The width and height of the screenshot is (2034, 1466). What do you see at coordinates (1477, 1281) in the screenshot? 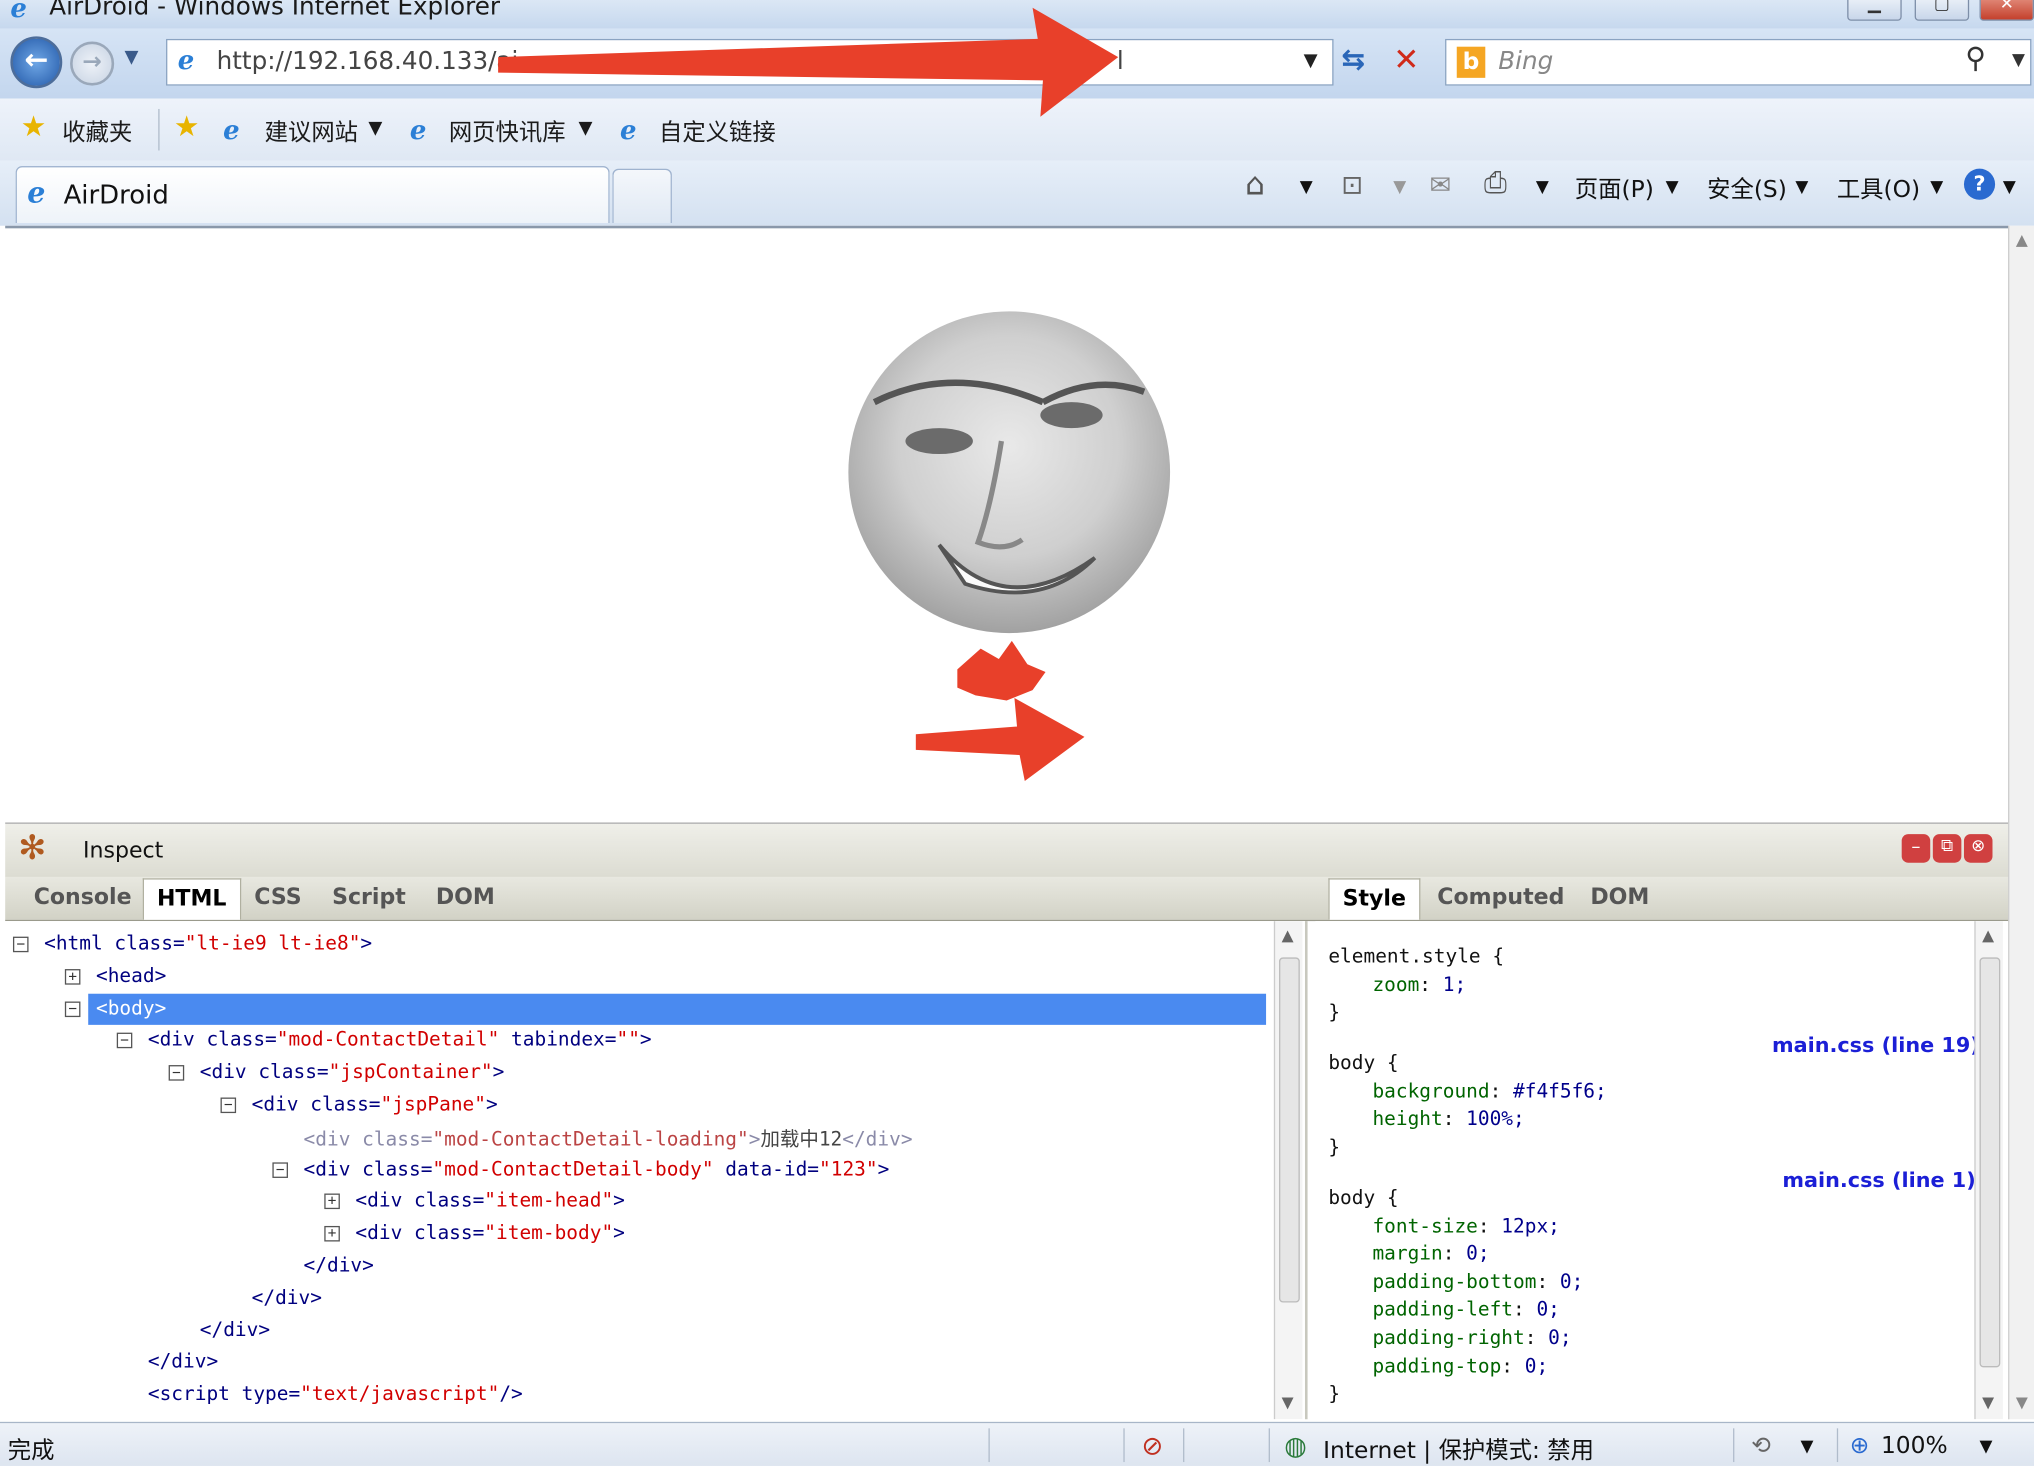
I see `css-declaration: padding-bottom: 0;` at bounding box center [1477, 1281].